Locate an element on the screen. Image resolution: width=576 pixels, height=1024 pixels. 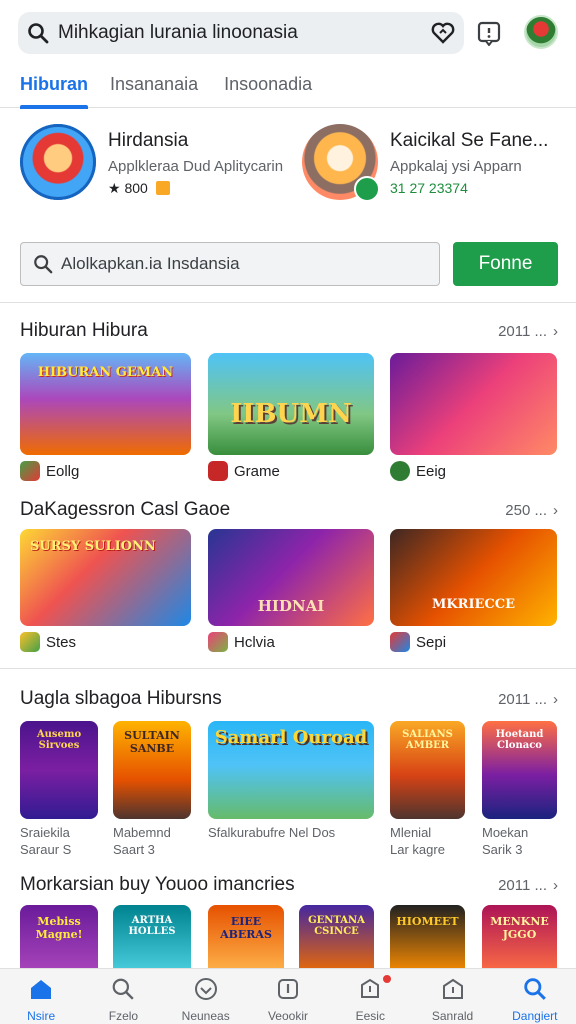
game-card: SULTAIN SANBE Mabemnd Saart 3 is located at coordinates (152, 789).